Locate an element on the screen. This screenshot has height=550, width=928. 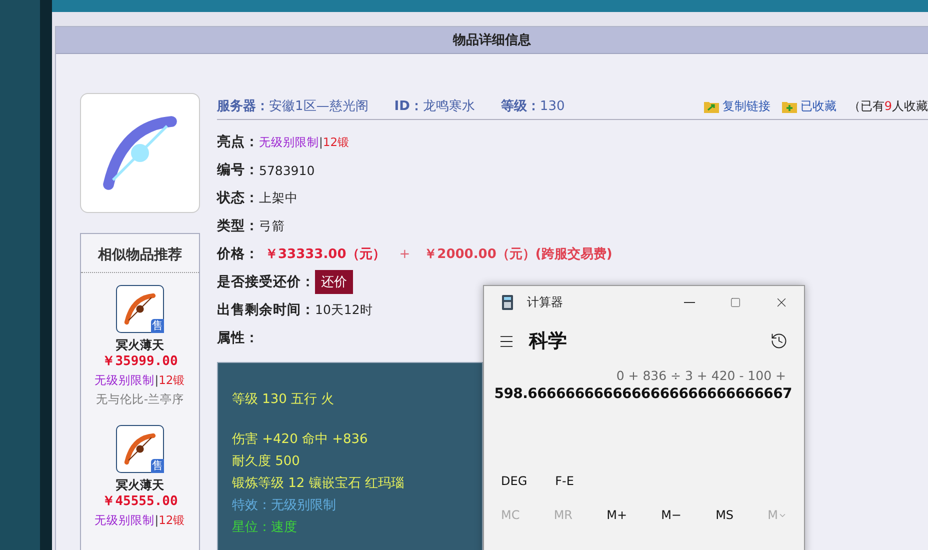
memory-button: M− is located at coordinates (671, 515).